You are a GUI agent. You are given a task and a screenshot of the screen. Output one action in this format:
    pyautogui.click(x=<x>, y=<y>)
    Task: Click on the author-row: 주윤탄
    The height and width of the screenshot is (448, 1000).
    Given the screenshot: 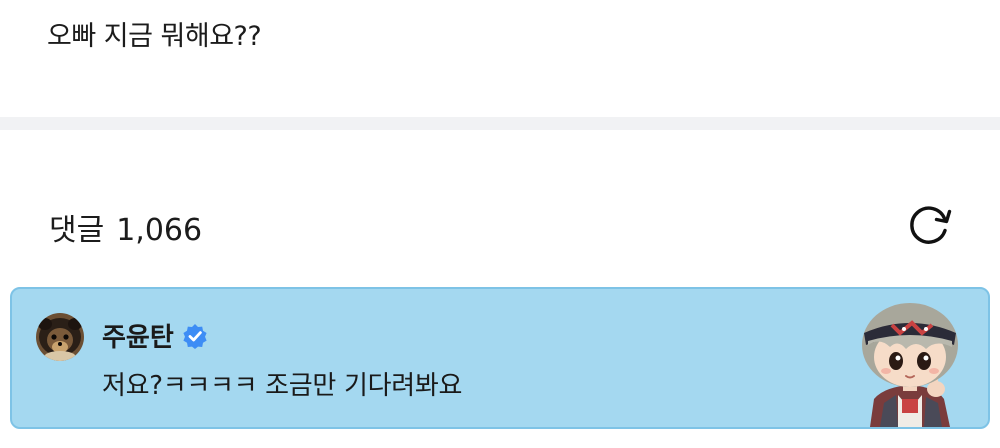 What is the action you would take?
    pyautogui.click(x=155, y=335)
    